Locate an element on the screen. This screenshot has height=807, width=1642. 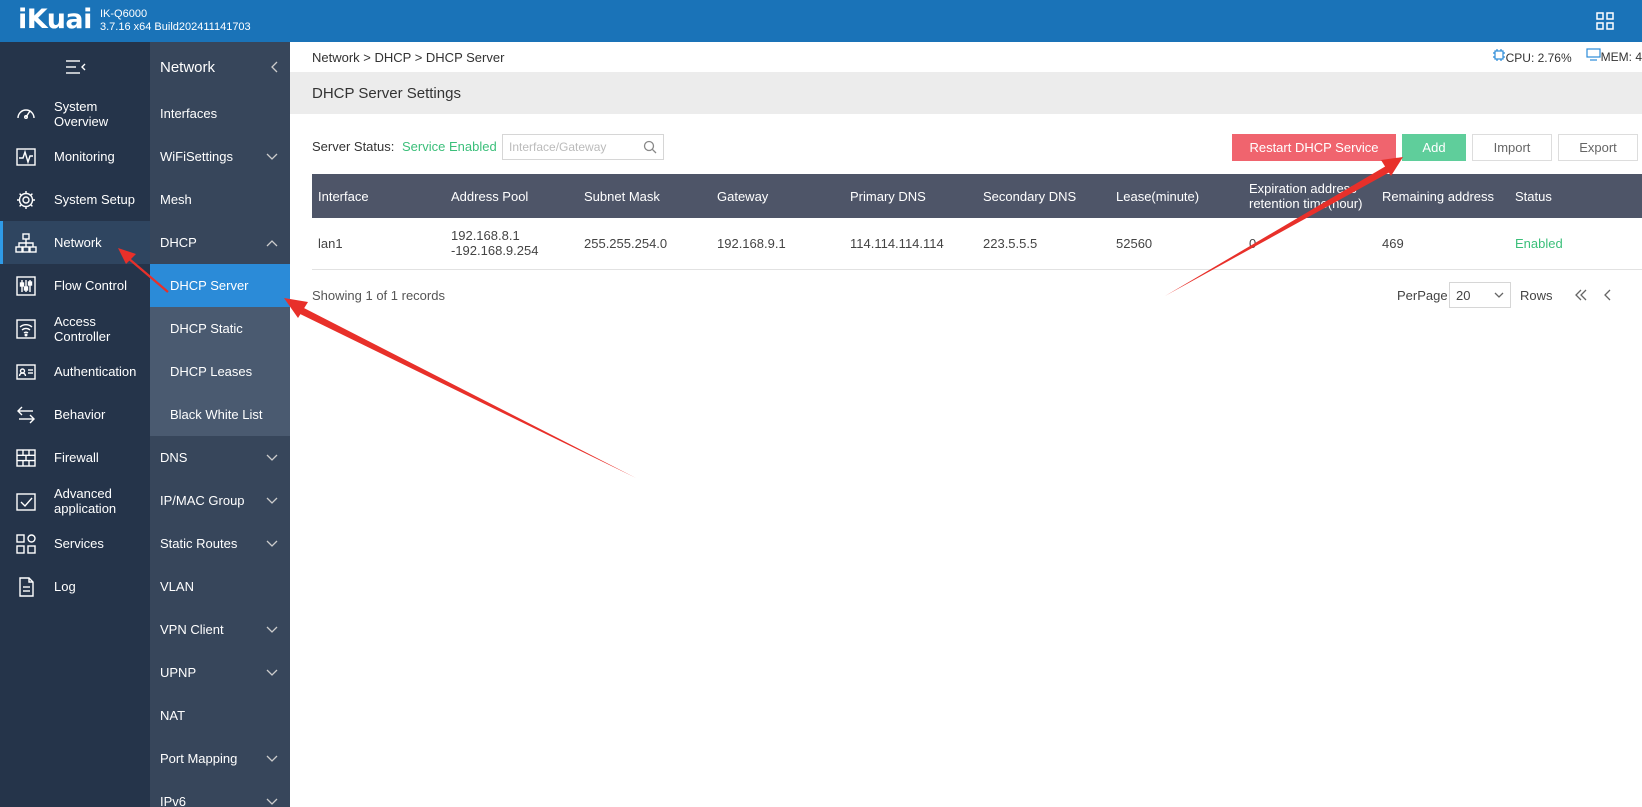
subnav-ip-mac-group: IP/MAC Group is located at coordinates (220, 500).